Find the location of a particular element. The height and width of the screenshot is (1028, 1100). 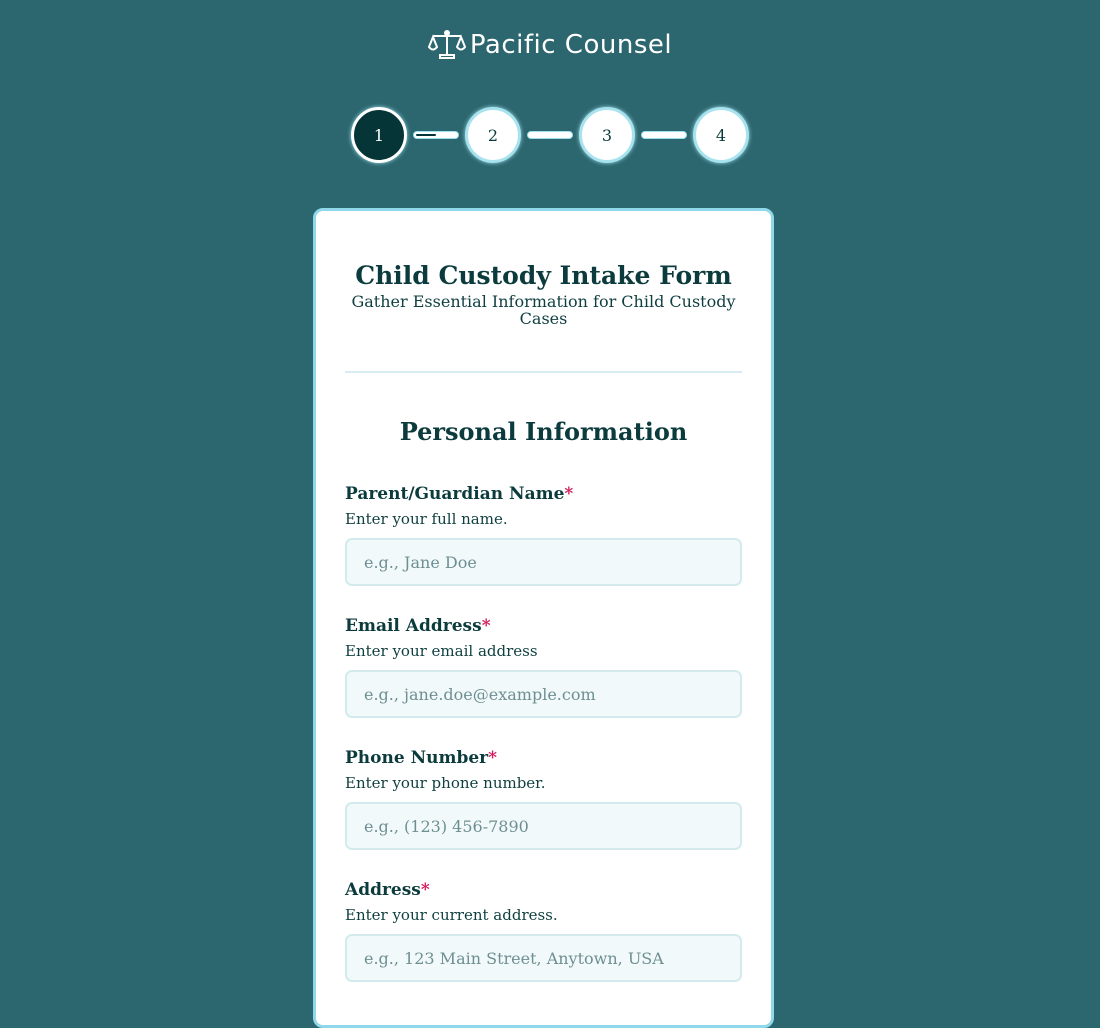

phone-input is located at coordinates (543, 826).